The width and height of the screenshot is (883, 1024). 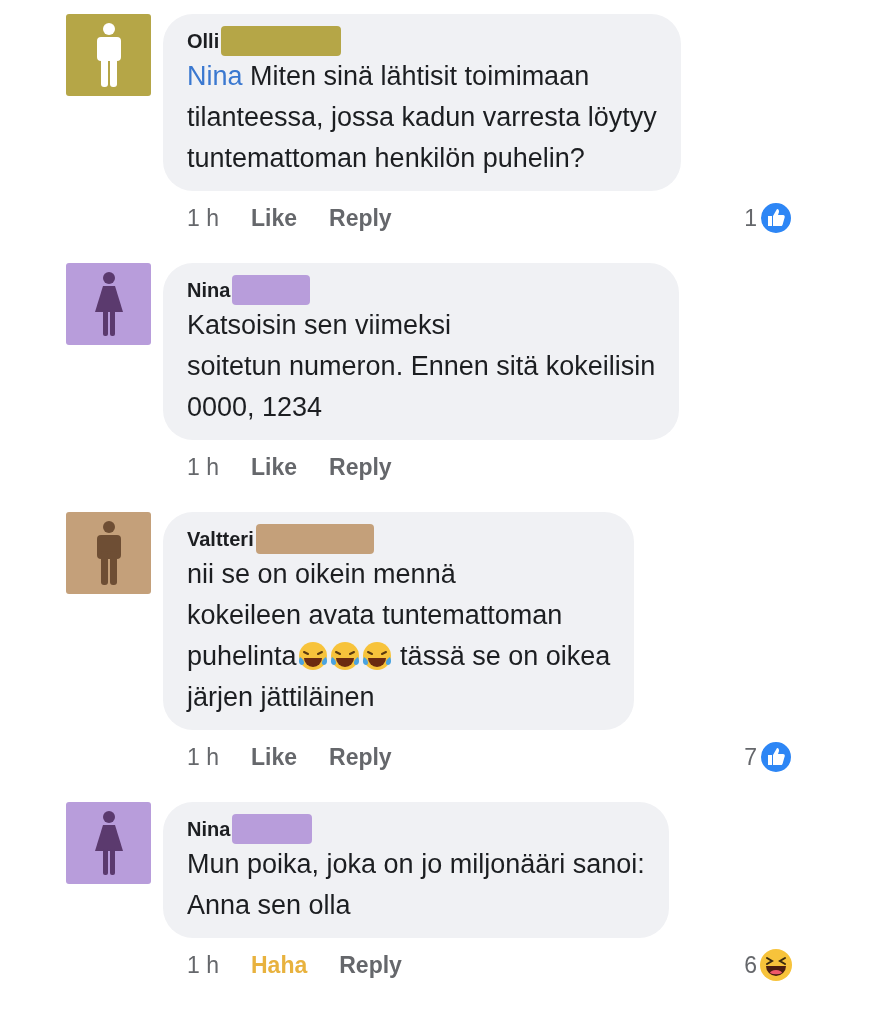 I want to click on comment-text: Mun poika, joka on jo miljonääri sanoi:, so click(x=416, y=864).